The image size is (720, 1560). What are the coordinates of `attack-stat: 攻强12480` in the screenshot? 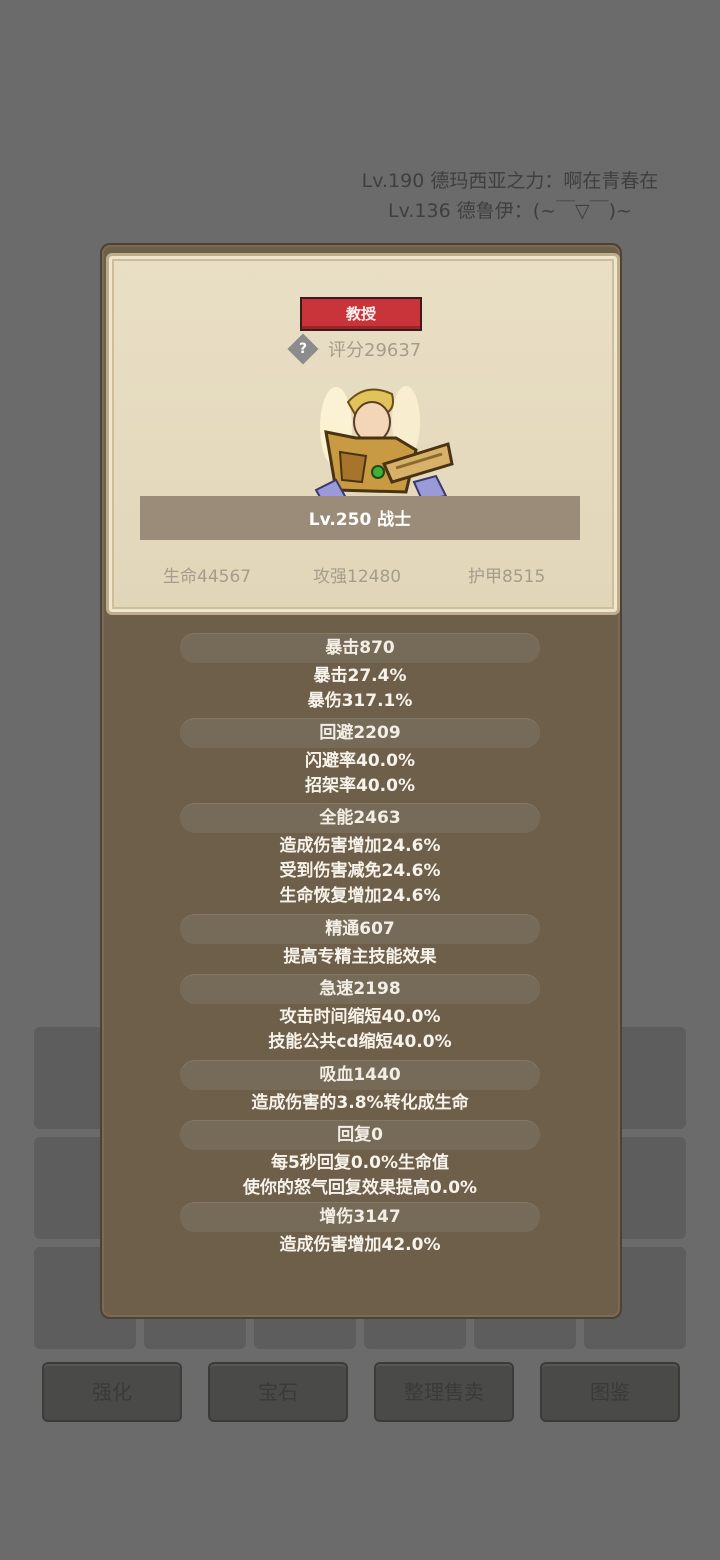 It's located at (357, 577).